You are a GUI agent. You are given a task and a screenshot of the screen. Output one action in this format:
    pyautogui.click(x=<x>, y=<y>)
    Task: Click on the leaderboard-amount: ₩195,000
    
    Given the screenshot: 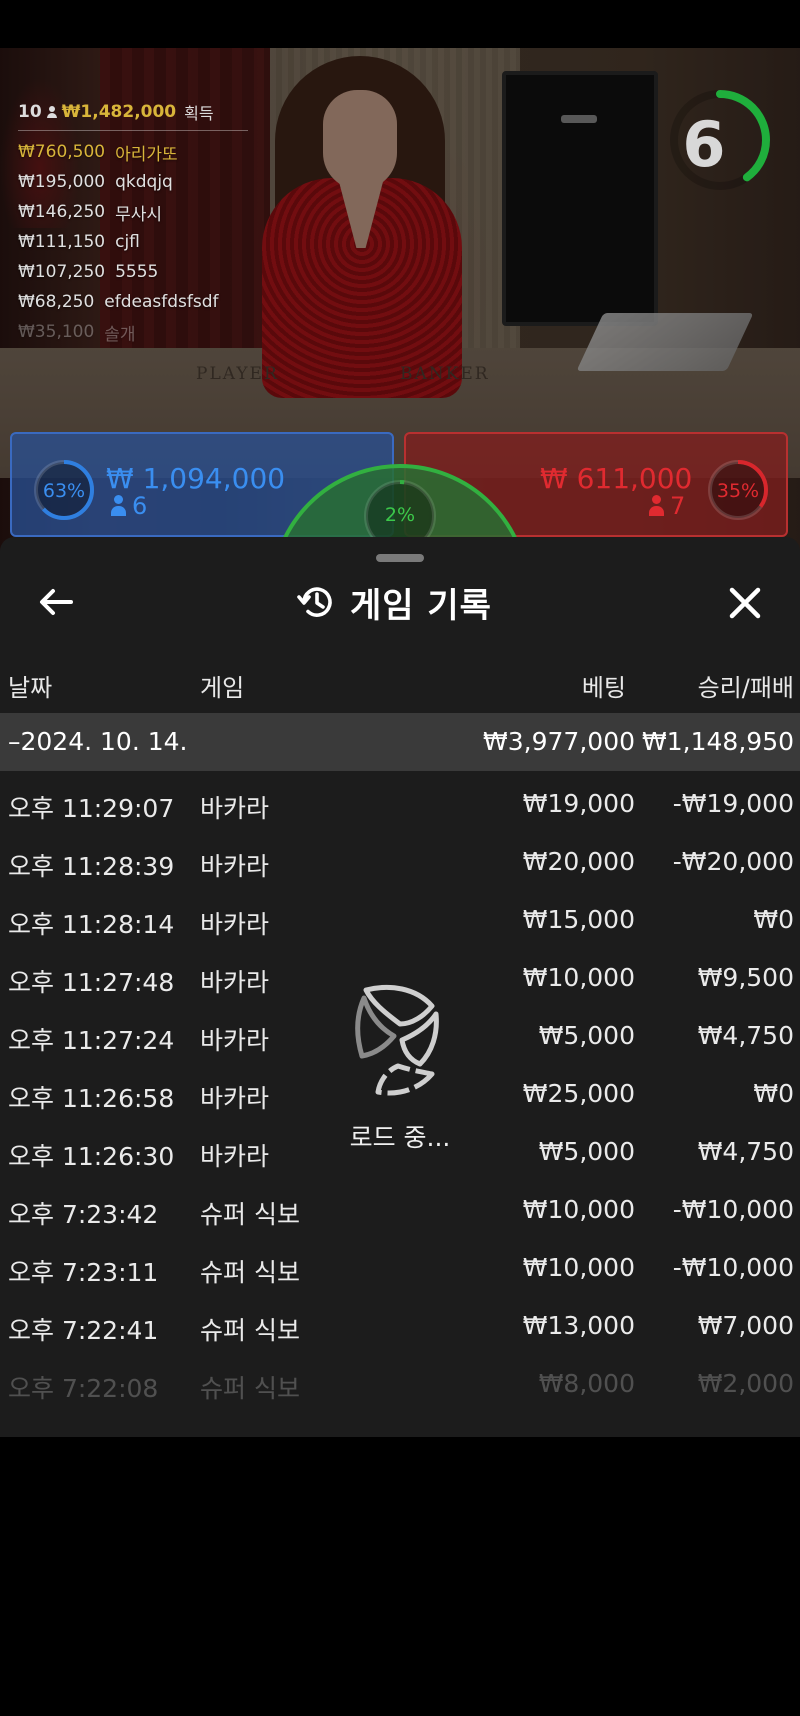 What is the action you would take?
    pyautogui.click(x=62, y=182)
    